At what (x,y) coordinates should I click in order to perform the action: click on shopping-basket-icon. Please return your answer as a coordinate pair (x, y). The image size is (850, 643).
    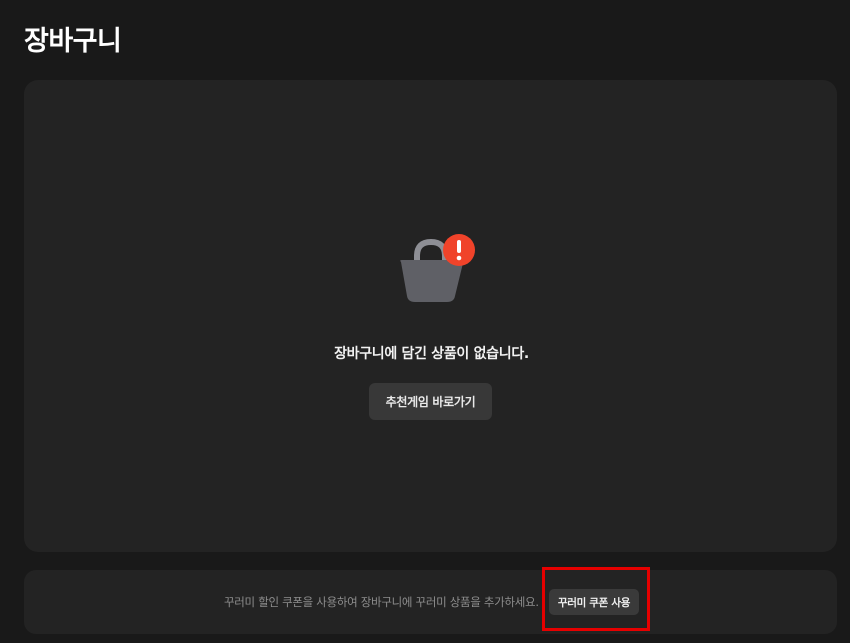
    Looking at the image, I should click on (437, 268).